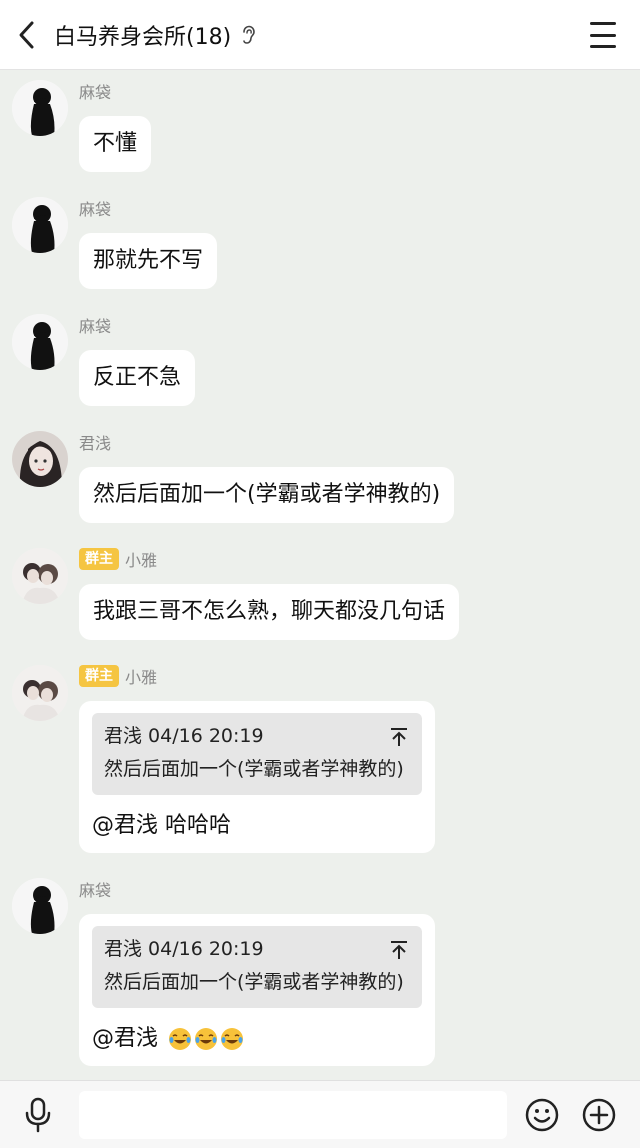 Image resolution: width=640 pixels, height=1148 pixels. What do you see at coordinates (320, 35) in the screenshot?
I see `chat-header: 白马养身会所(18)` at bounding box center [320, 35].